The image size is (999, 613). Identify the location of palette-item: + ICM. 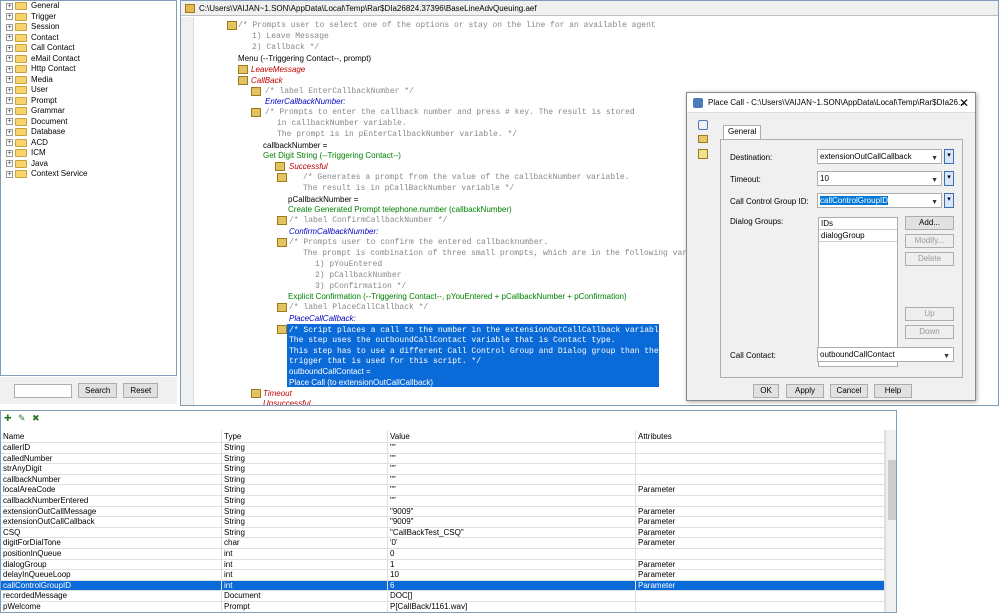
(88, 153).